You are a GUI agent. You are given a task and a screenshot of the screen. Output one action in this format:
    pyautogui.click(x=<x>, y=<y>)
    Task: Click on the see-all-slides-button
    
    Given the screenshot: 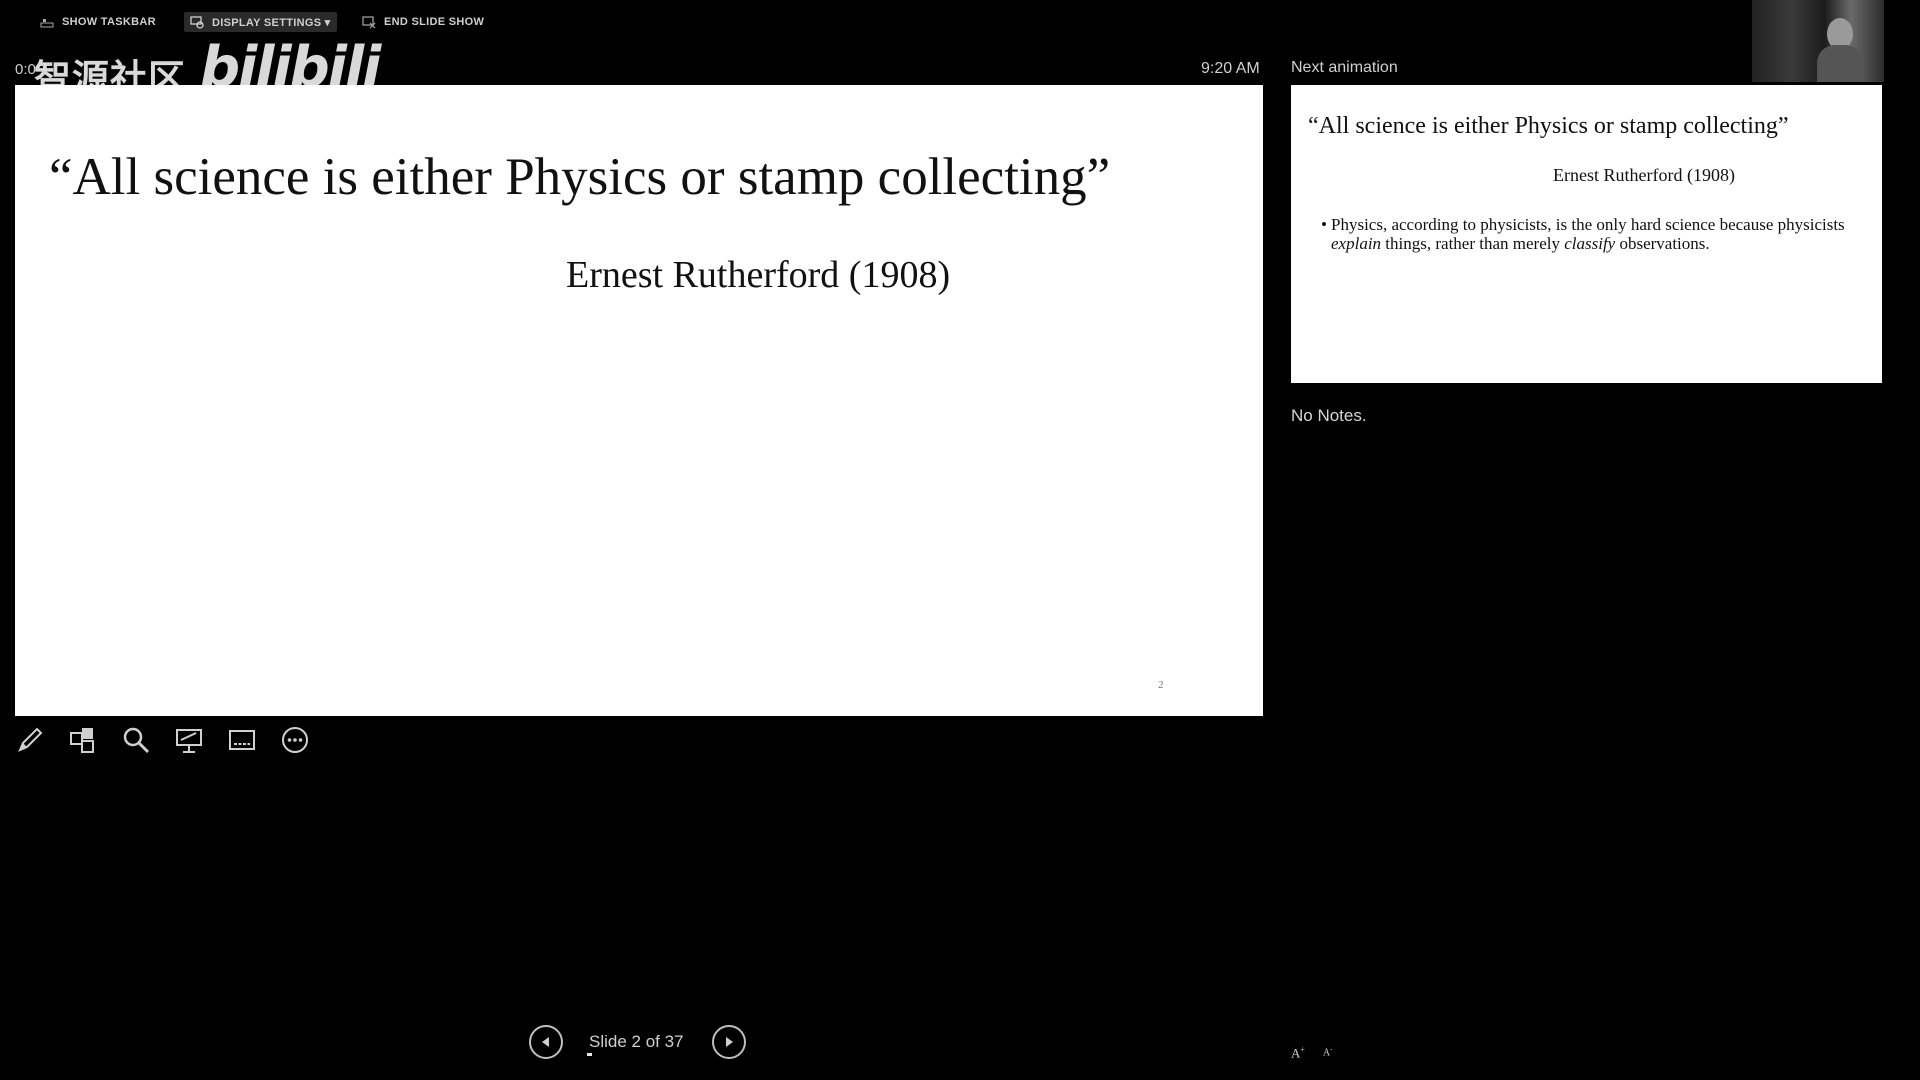 What is the action you would take?
    pyautogui.click(x=82, y=739)
    